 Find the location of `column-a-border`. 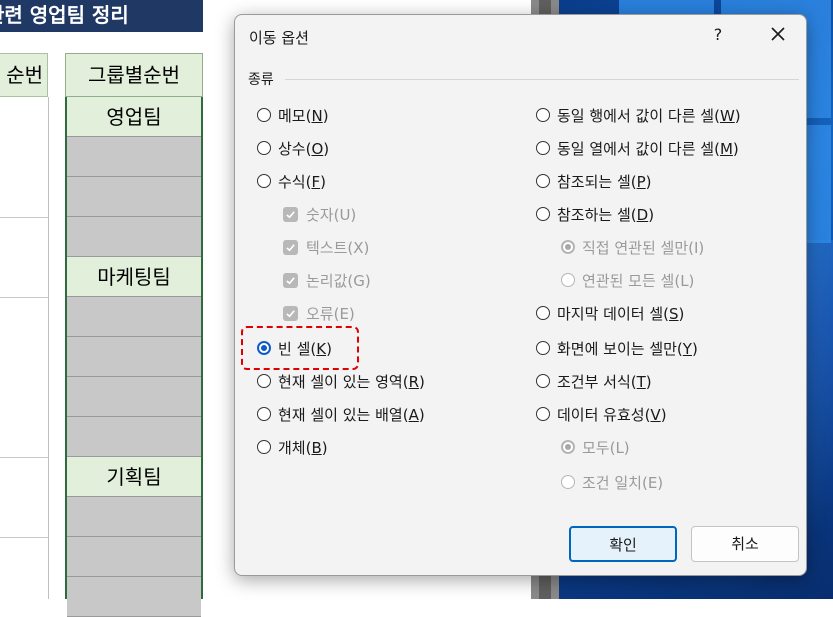

column-a-border is located at coordinates (48, 348).